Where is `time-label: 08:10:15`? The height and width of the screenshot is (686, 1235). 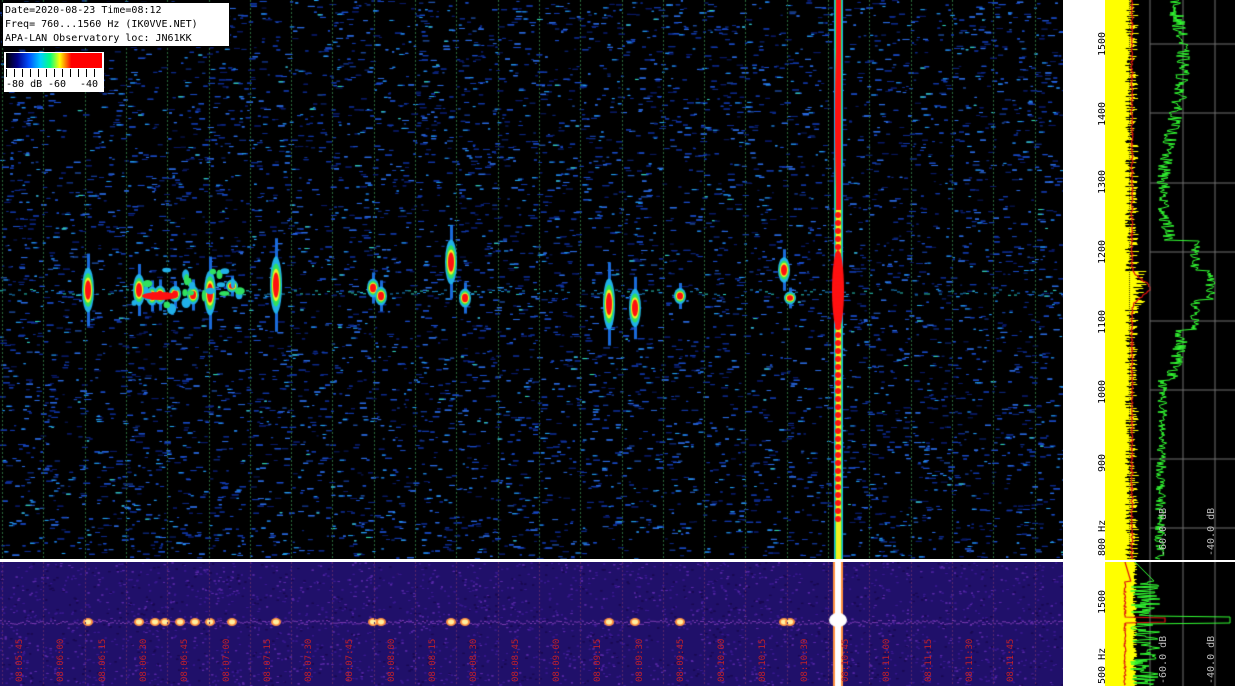 time-label: 08:10:15 is located at coordinates (763, 660).